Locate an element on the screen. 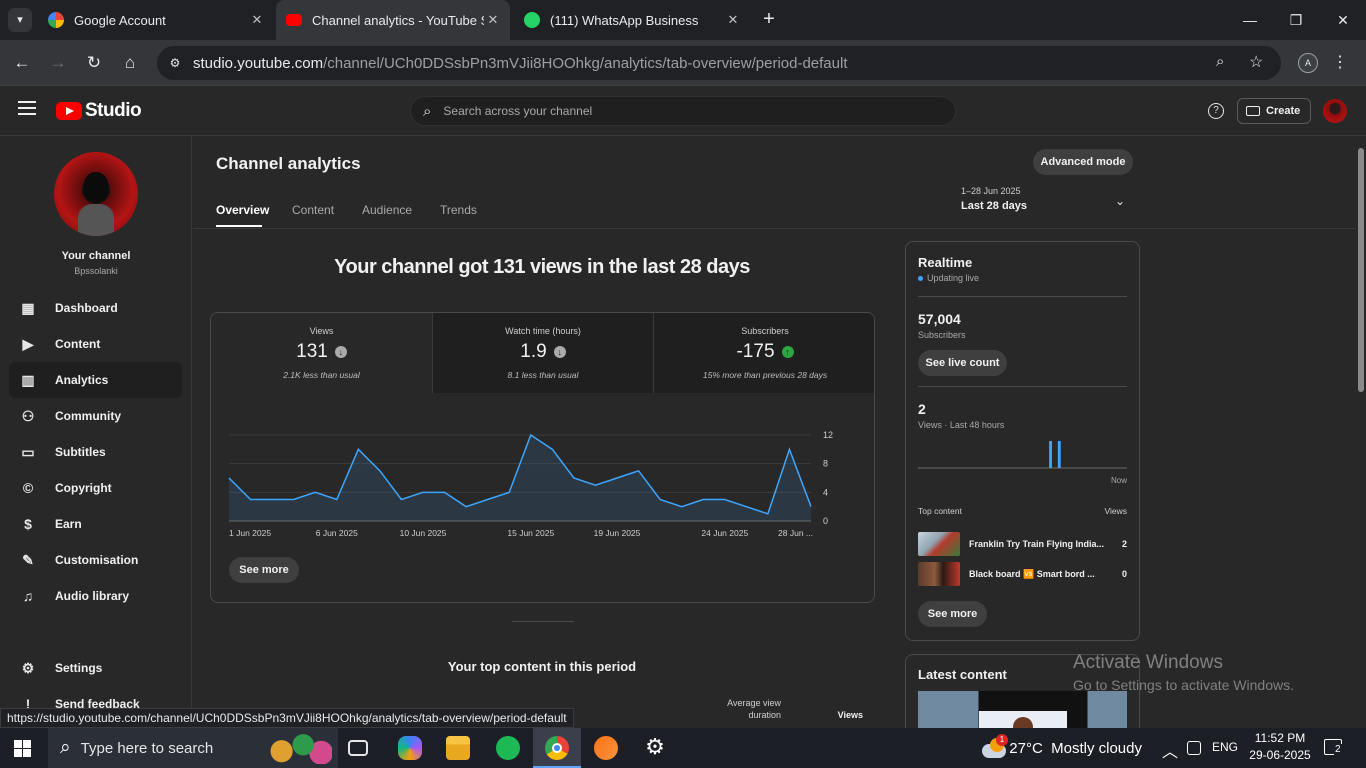 The height and width of the screenshot is (768, 1366). sidebar-item-subtitles: ▭ Subtitles is located at coordinates (95, 452).